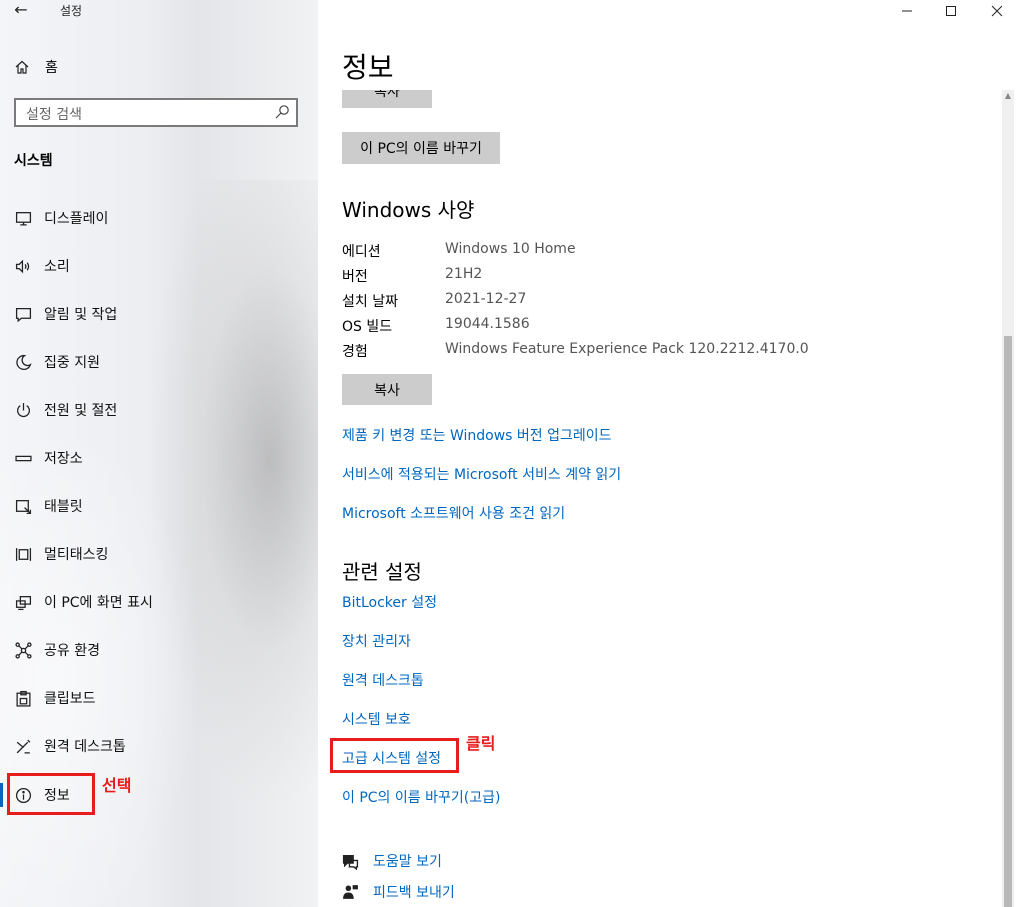  What do you see at coordinates (72, 363) in the screenshot?
I see `sidebar-item-label: 집중 지원` at bounding box center [72, 363].